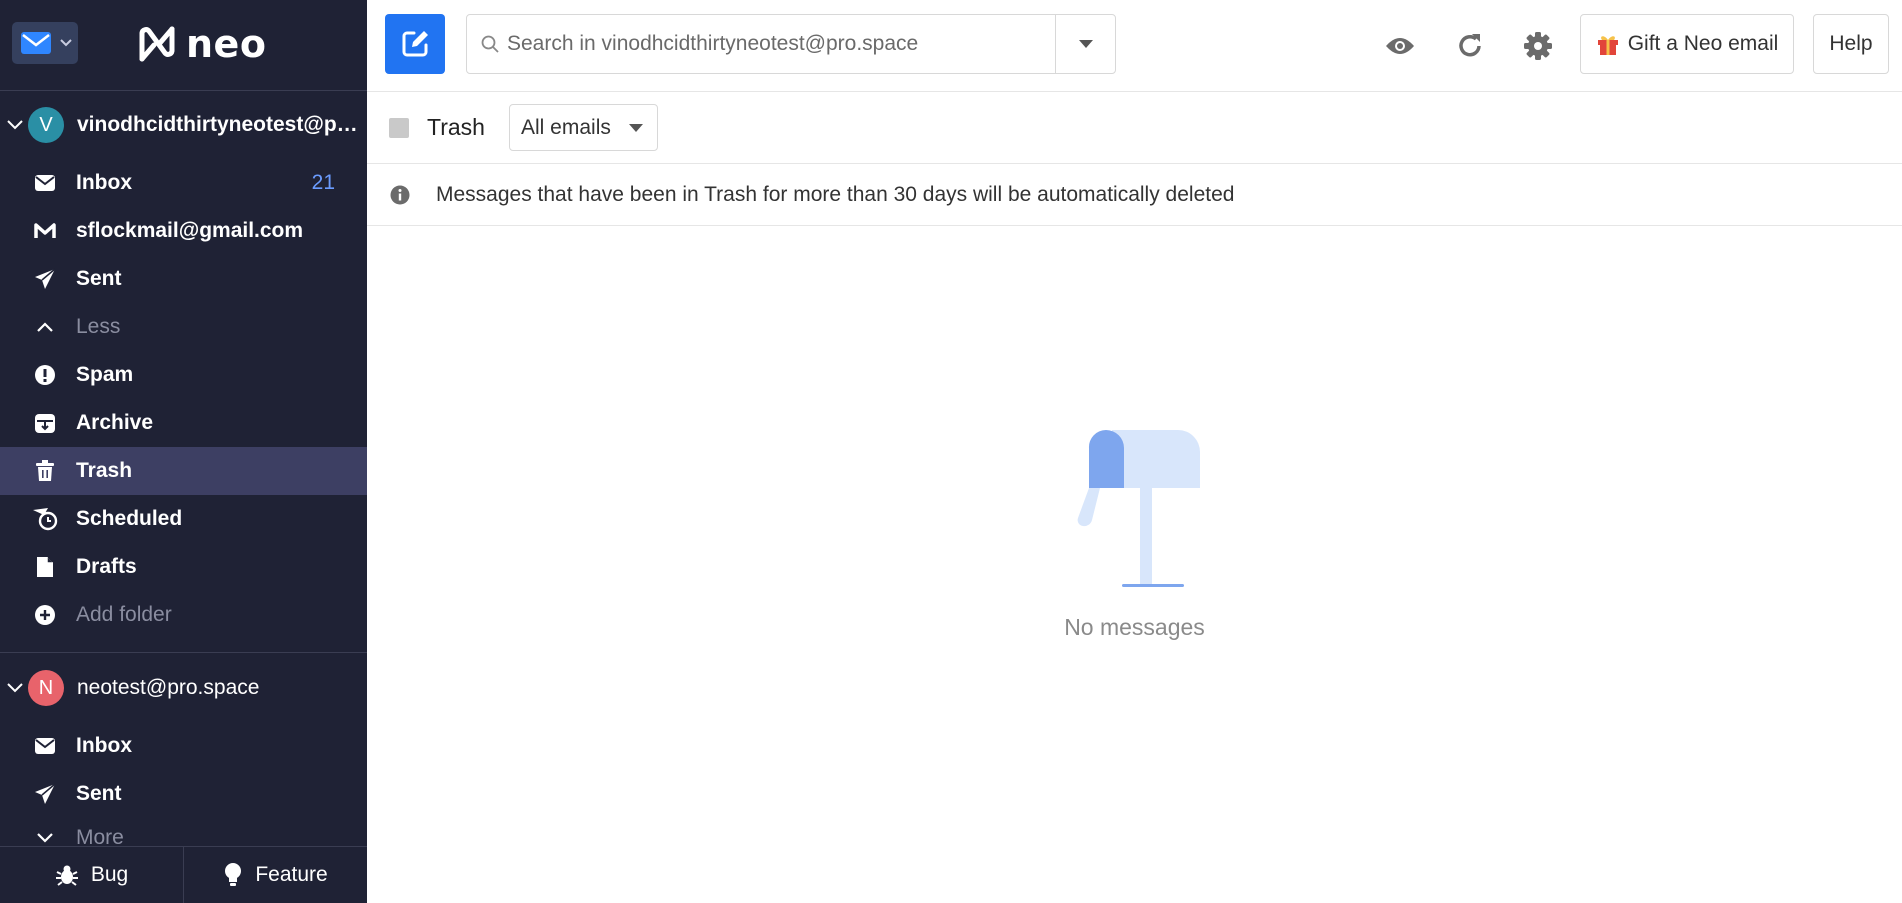 The image size is (1902, 903). I want to click on gift-label: Gift a Neo email, so click(1703, 43).